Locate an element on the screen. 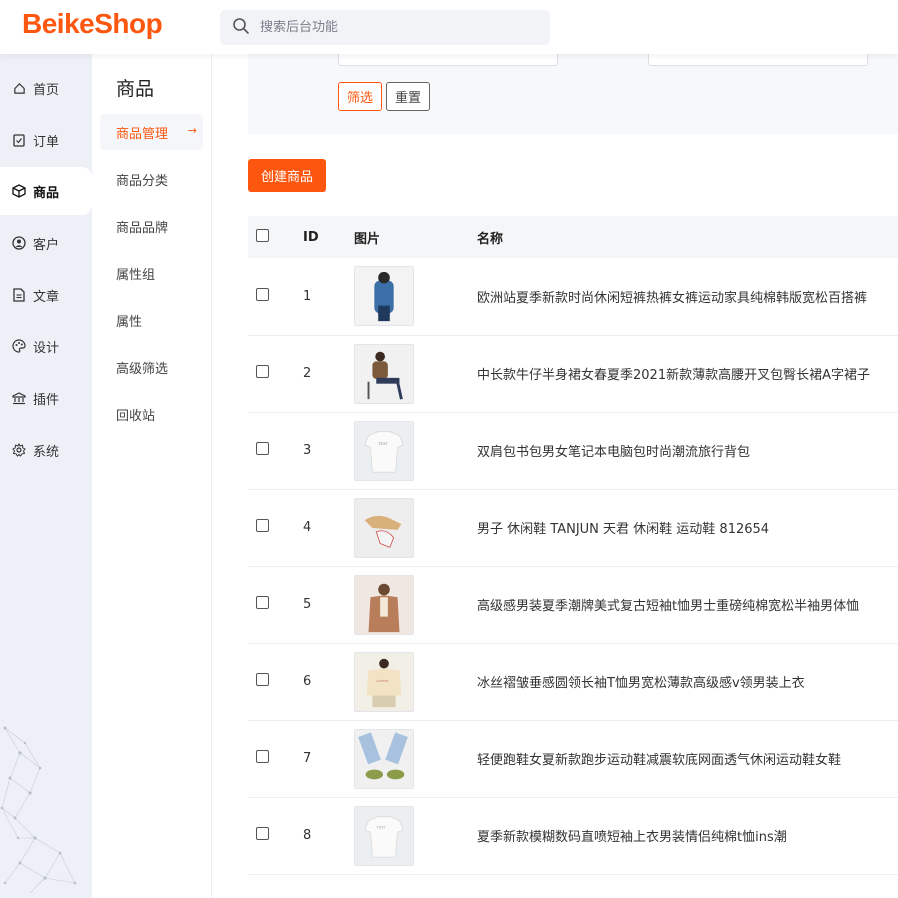 This screenshot has height=898, width=898. submenu-item-brands: 商品品牌 is located at coordinates (151, 226).